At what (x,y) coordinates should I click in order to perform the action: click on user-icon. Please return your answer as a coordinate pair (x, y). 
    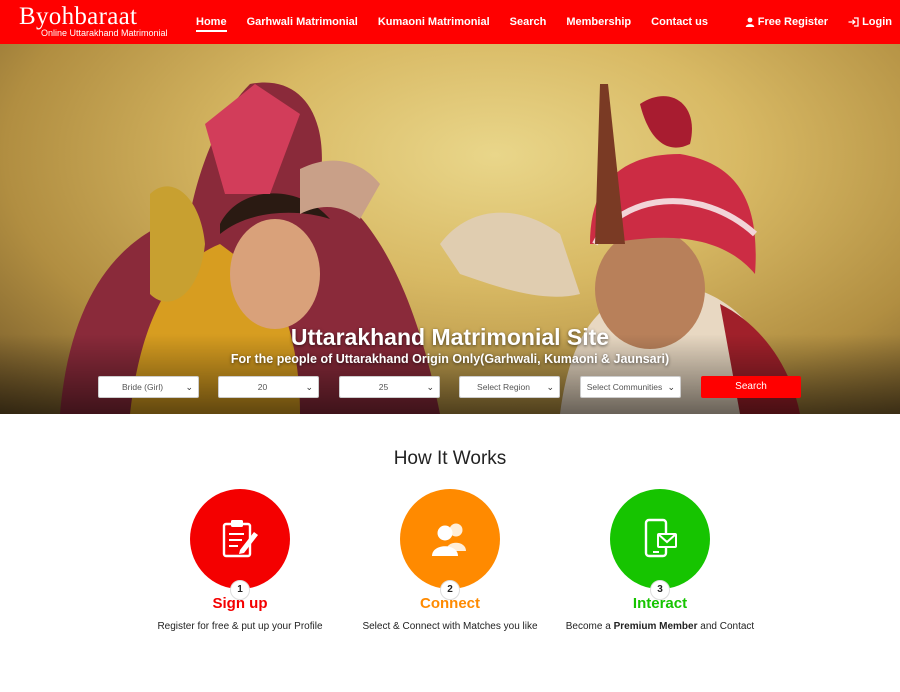
    Looking at the image, I should click on (749, 22).